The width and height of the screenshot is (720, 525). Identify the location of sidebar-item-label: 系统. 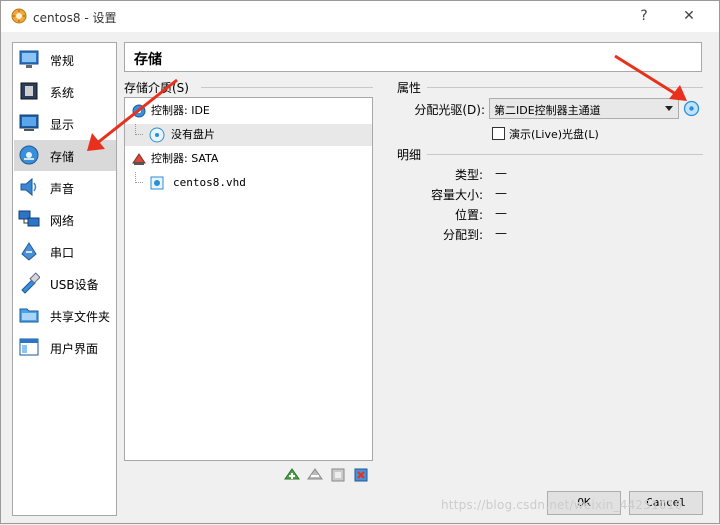
(62, 93).